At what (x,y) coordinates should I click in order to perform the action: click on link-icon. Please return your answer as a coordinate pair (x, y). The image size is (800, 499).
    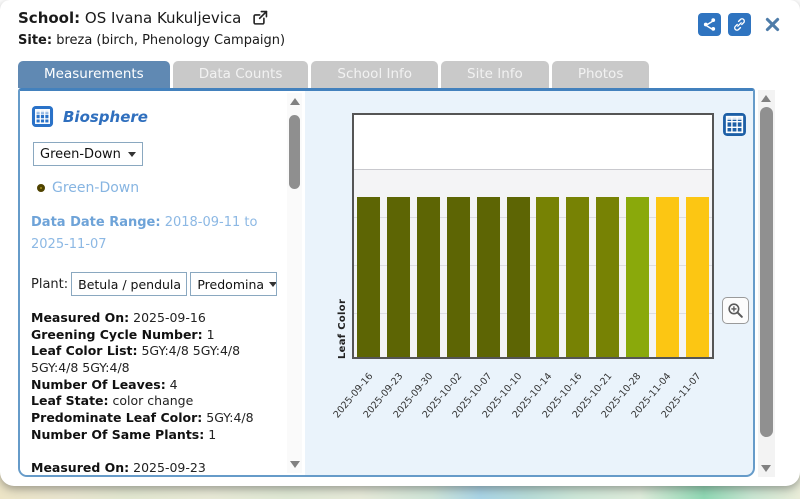
    Looking at the image, I should click on (739, 24).